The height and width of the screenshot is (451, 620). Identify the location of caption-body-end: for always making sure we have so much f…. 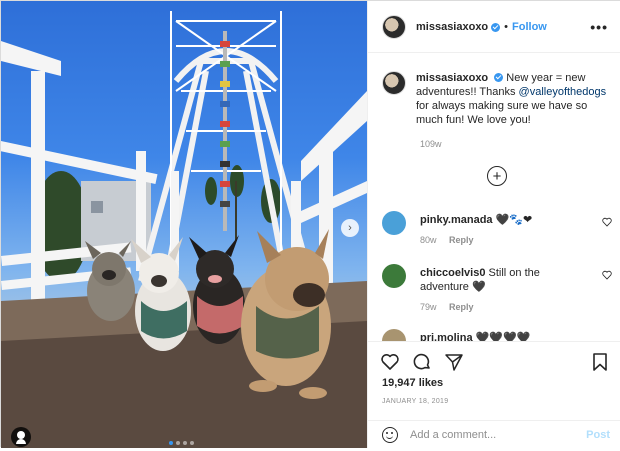
(502, 113).